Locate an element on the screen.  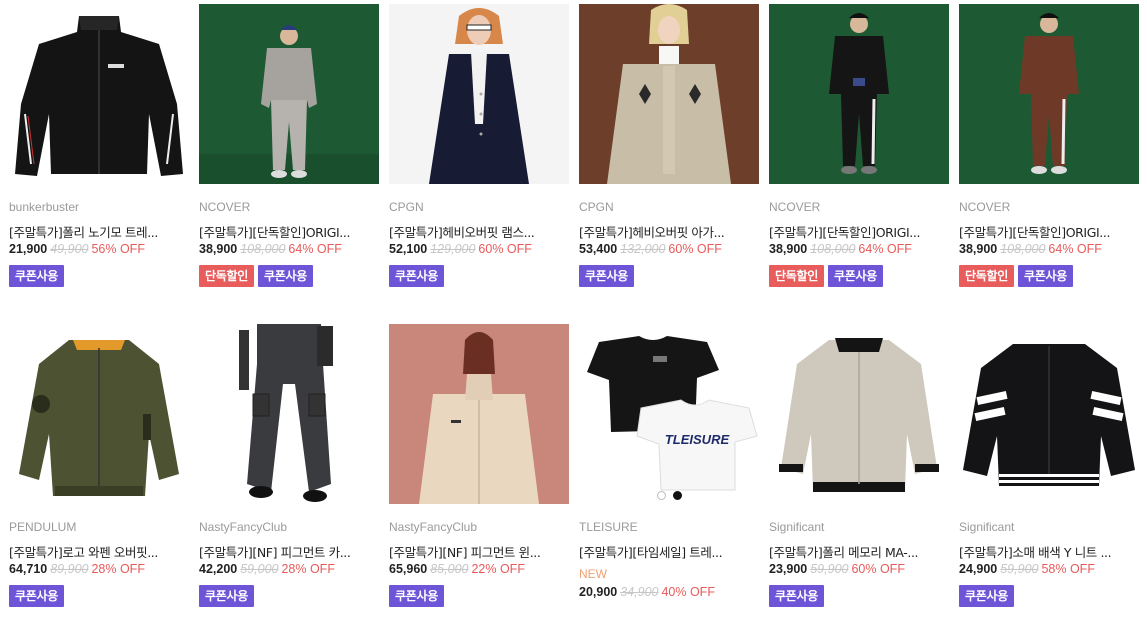
price-row: 64,710 89,900 28% OFF is located at coordinates (99, 572).